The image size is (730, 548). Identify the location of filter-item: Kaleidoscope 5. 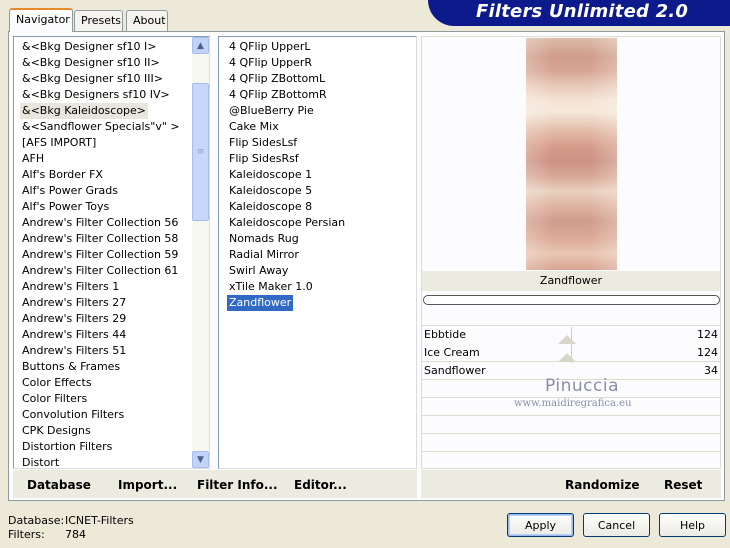
(270, 191).